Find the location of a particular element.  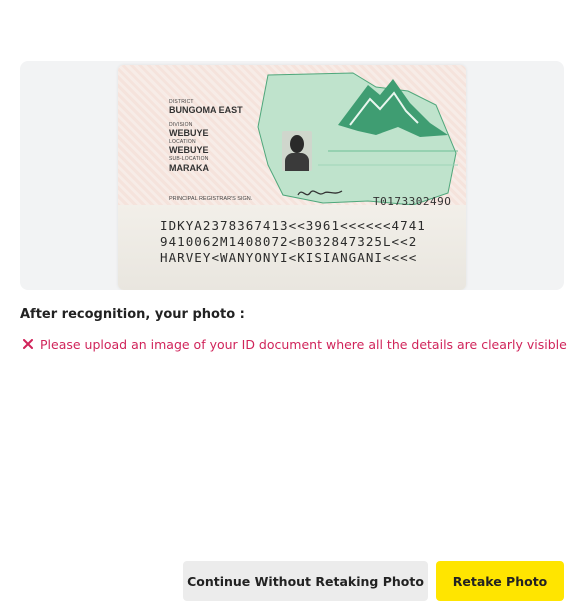

recognition-heading: After recognition, your photo : is located at coordinates (132, 314).